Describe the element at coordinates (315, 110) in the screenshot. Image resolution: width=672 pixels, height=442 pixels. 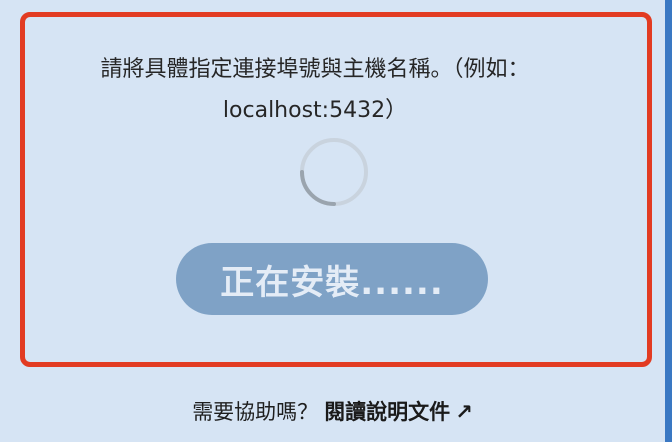
I see `instruction-line-2: localhost:5432）` at that location.